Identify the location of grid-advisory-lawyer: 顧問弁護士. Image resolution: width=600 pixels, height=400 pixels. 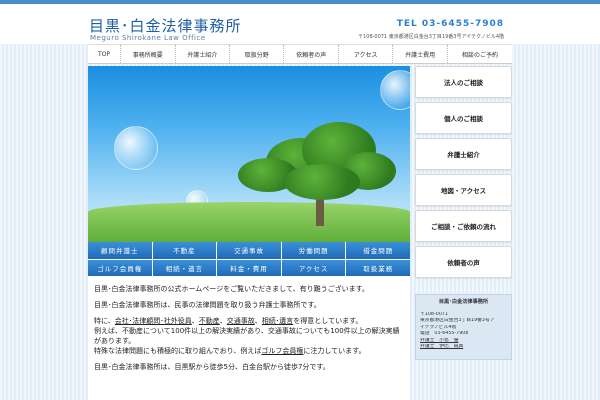
(120, 250).